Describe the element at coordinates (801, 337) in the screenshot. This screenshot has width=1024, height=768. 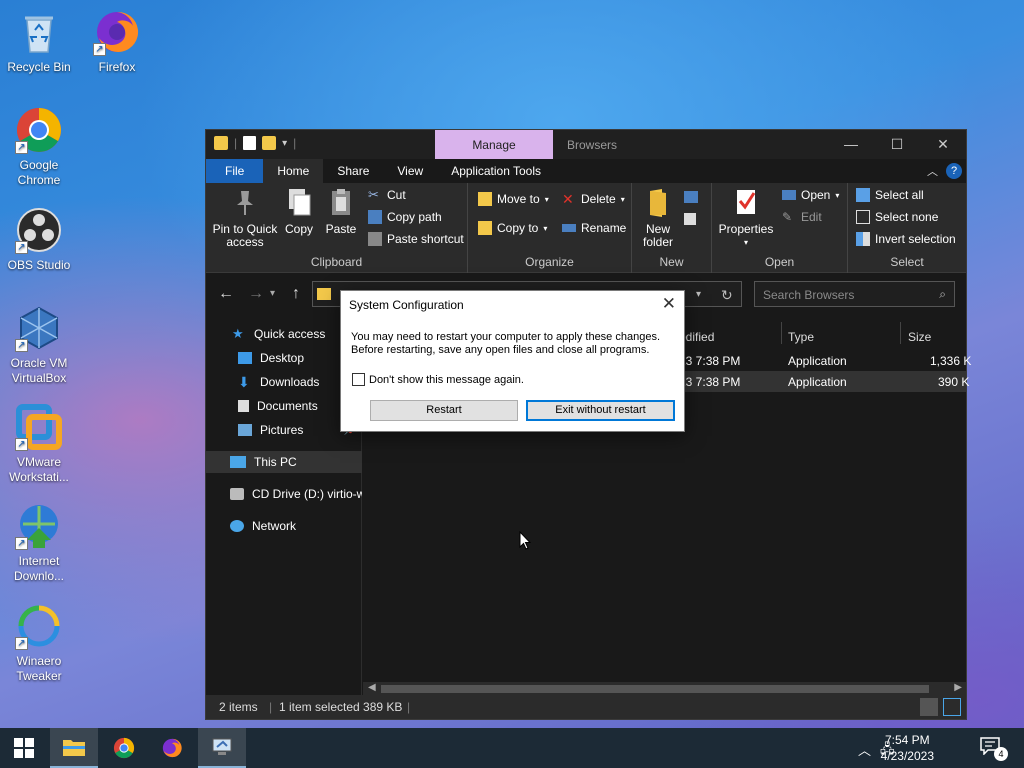
I see `column-header-type: Type` at that location.